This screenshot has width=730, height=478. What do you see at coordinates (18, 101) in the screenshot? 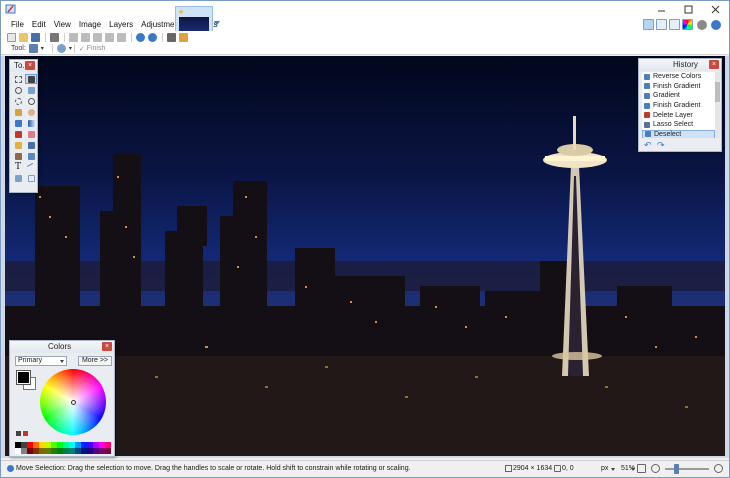
I see `ellipse-select-tool-icon` at bounding box center [18, 101].